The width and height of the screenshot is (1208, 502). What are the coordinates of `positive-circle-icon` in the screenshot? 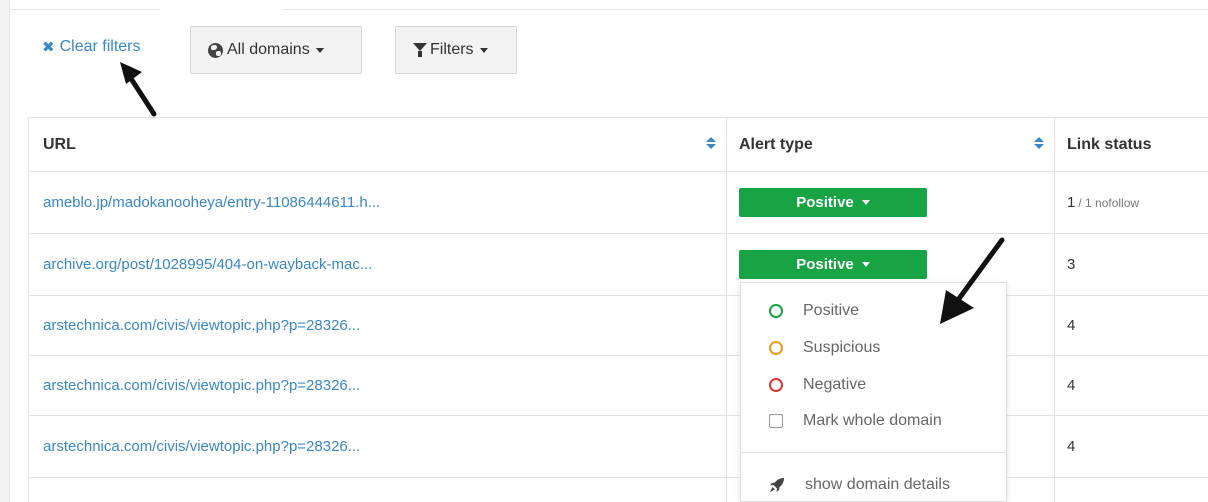 It's located at (776, 311).